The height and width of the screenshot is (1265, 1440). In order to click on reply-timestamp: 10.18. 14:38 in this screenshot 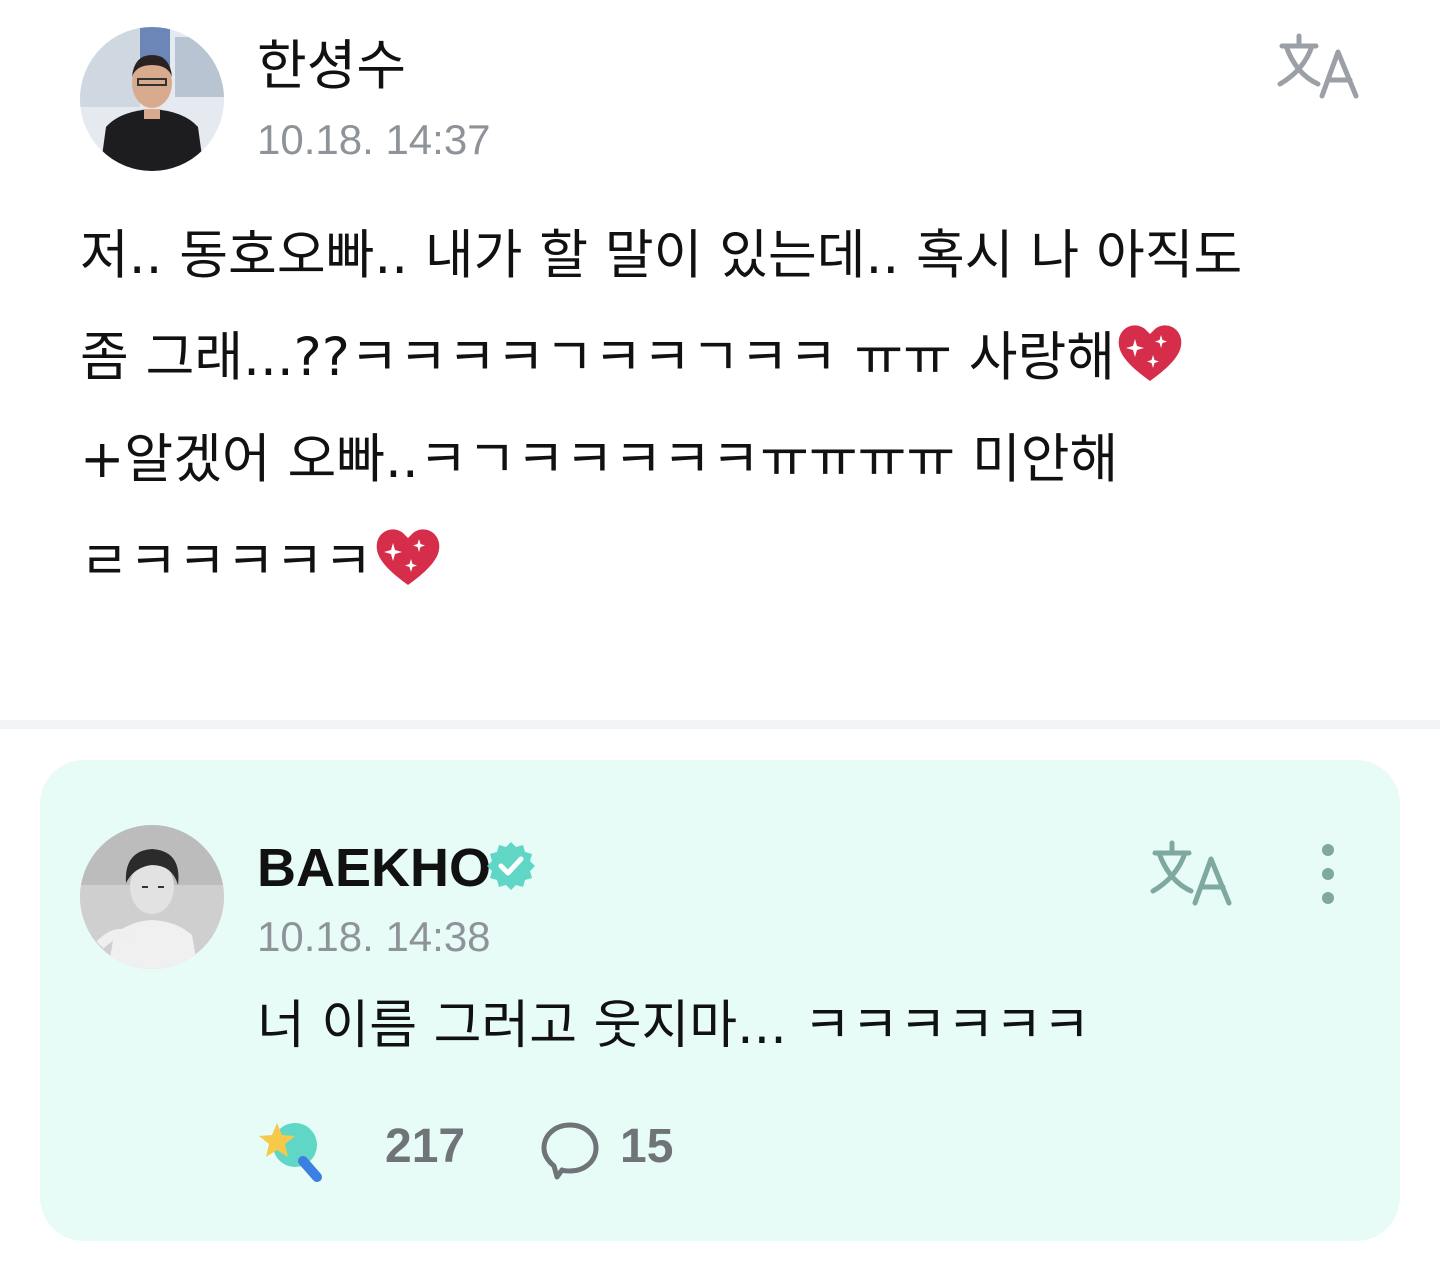, I will do `click(374, 936)`.